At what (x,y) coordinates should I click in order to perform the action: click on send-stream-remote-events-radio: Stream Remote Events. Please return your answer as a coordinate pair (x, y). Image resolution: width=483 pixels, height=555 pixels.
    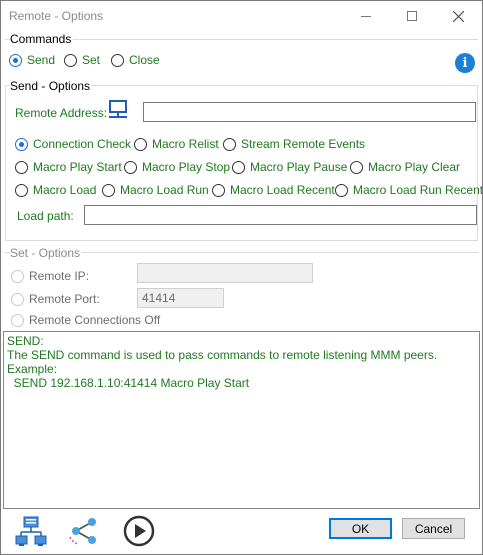
    Looking at the image, I should click on (294, 144).